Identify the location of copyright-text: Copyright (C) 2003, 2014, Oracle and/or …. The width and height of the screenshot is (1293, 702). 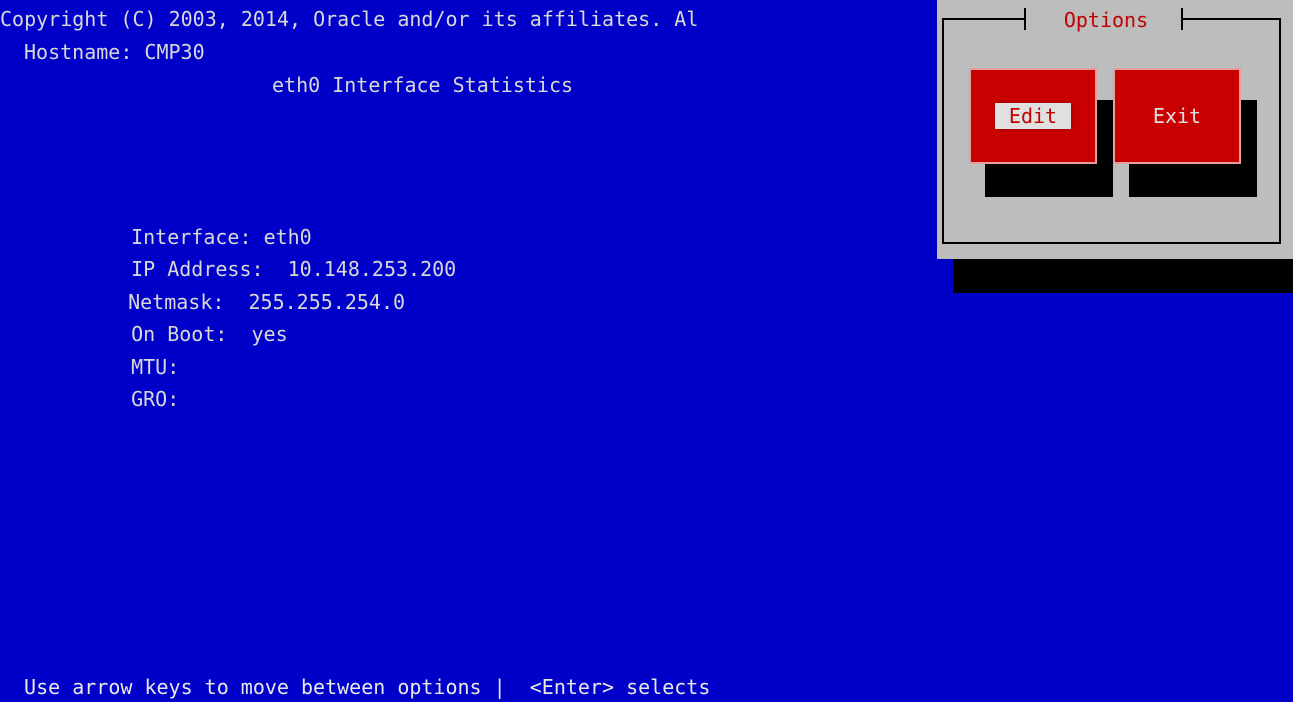
(349, 19).